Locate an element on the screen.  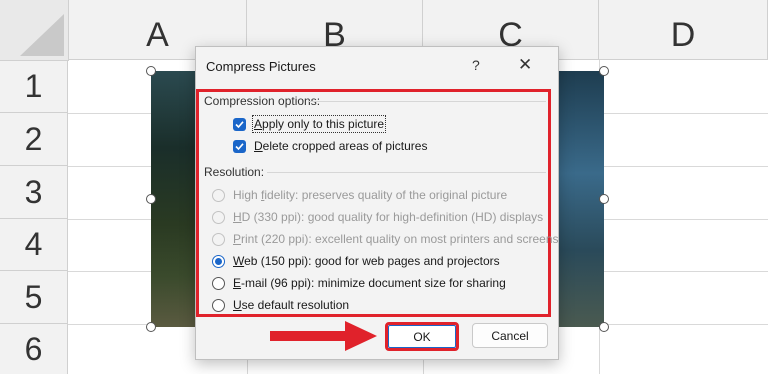
column-header-d: D is located at coordinates (683, 30).